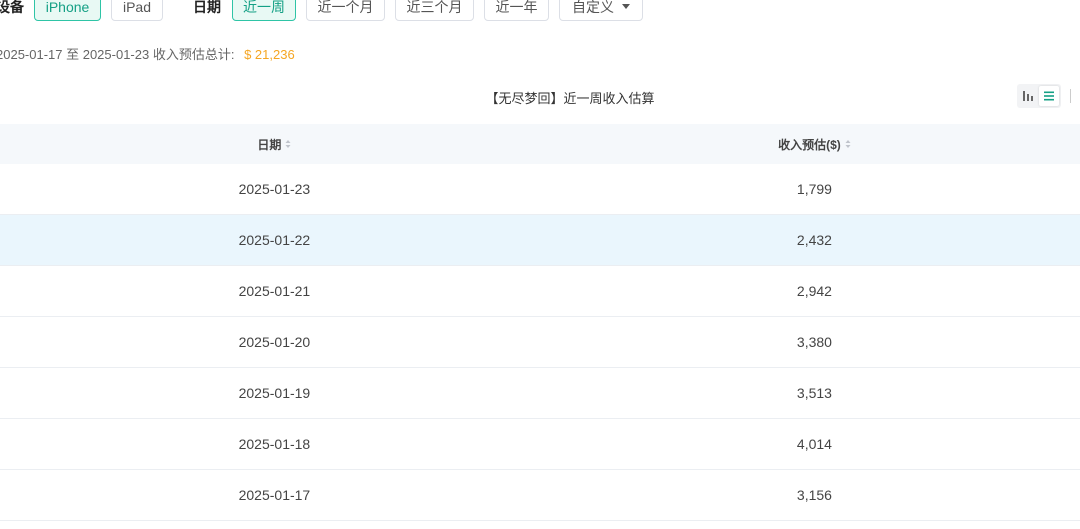 Image resolution: width=1080 pixels, height=529 pixels. Describe the element at coordinates (814, 189) in the screenshot. I see `revenue-cell: 1,799` at that location.